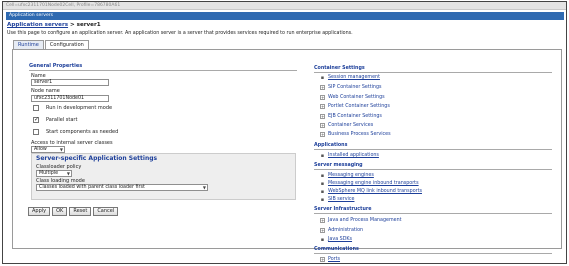 The image size is (569, 266). Describe the element at coordinates (330, 260) in the screenshot. I see `expand-ports: + Ports` at that location.